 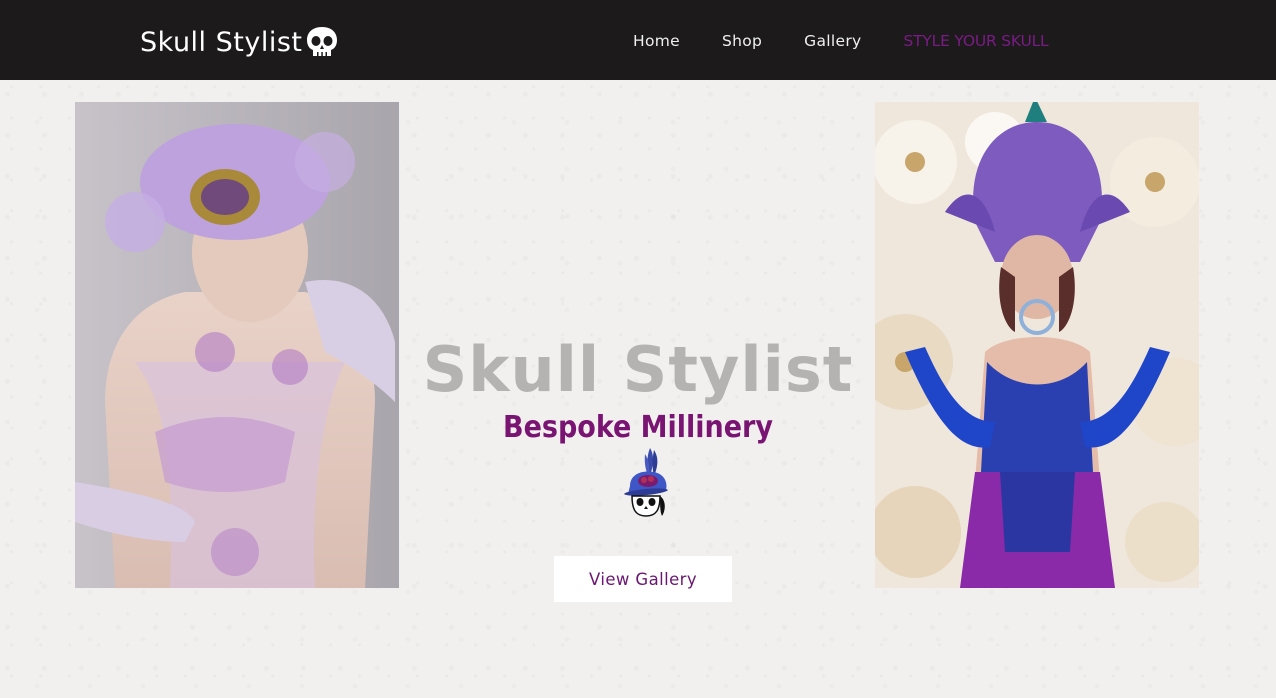 I want to click on main-nav: Home Shop Gallery STYLE YOUR SKULL, so click(x=841, y=41).